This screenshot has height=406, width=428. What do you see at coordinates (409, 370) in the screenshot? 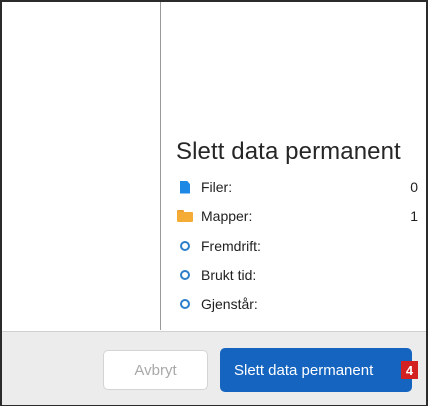
I see `step-badge: 4` at bounding box center [409, 370].